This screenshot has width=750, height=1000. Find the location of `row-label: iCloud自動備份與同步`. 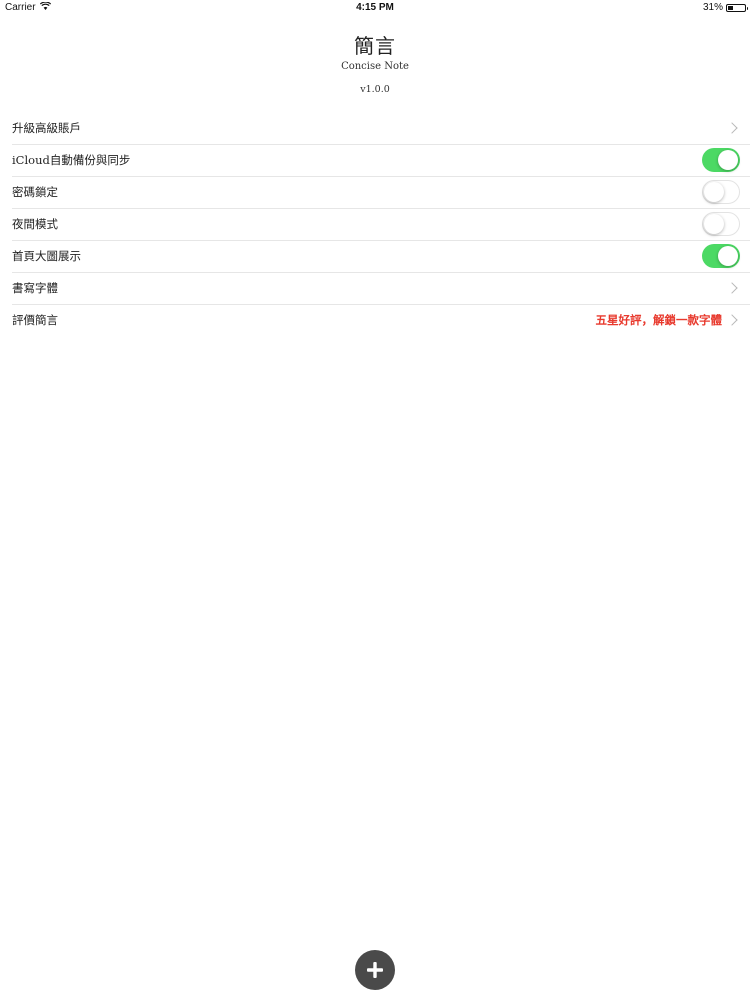

row-label: iCloud自動備份與同步 is located at coordinates (71, 160).